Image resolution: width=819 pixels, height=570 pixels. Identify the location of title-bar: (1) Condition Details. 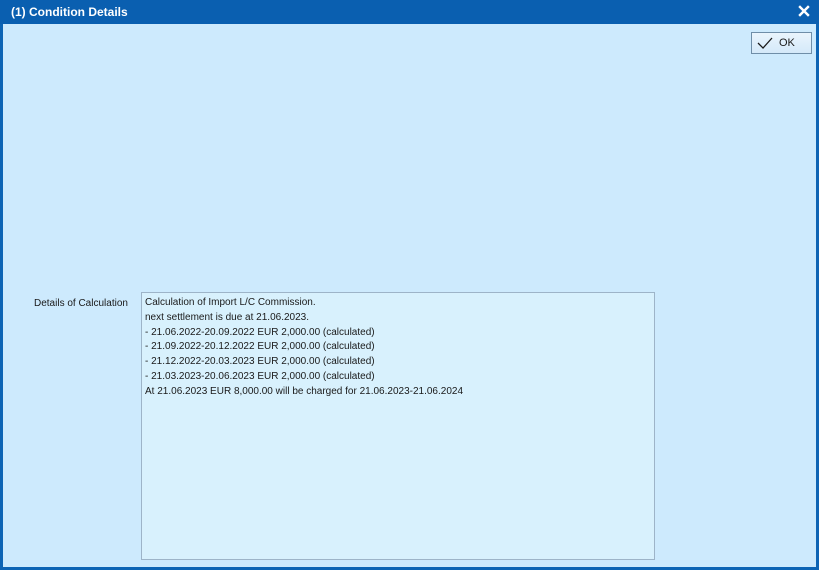
(409, 12).